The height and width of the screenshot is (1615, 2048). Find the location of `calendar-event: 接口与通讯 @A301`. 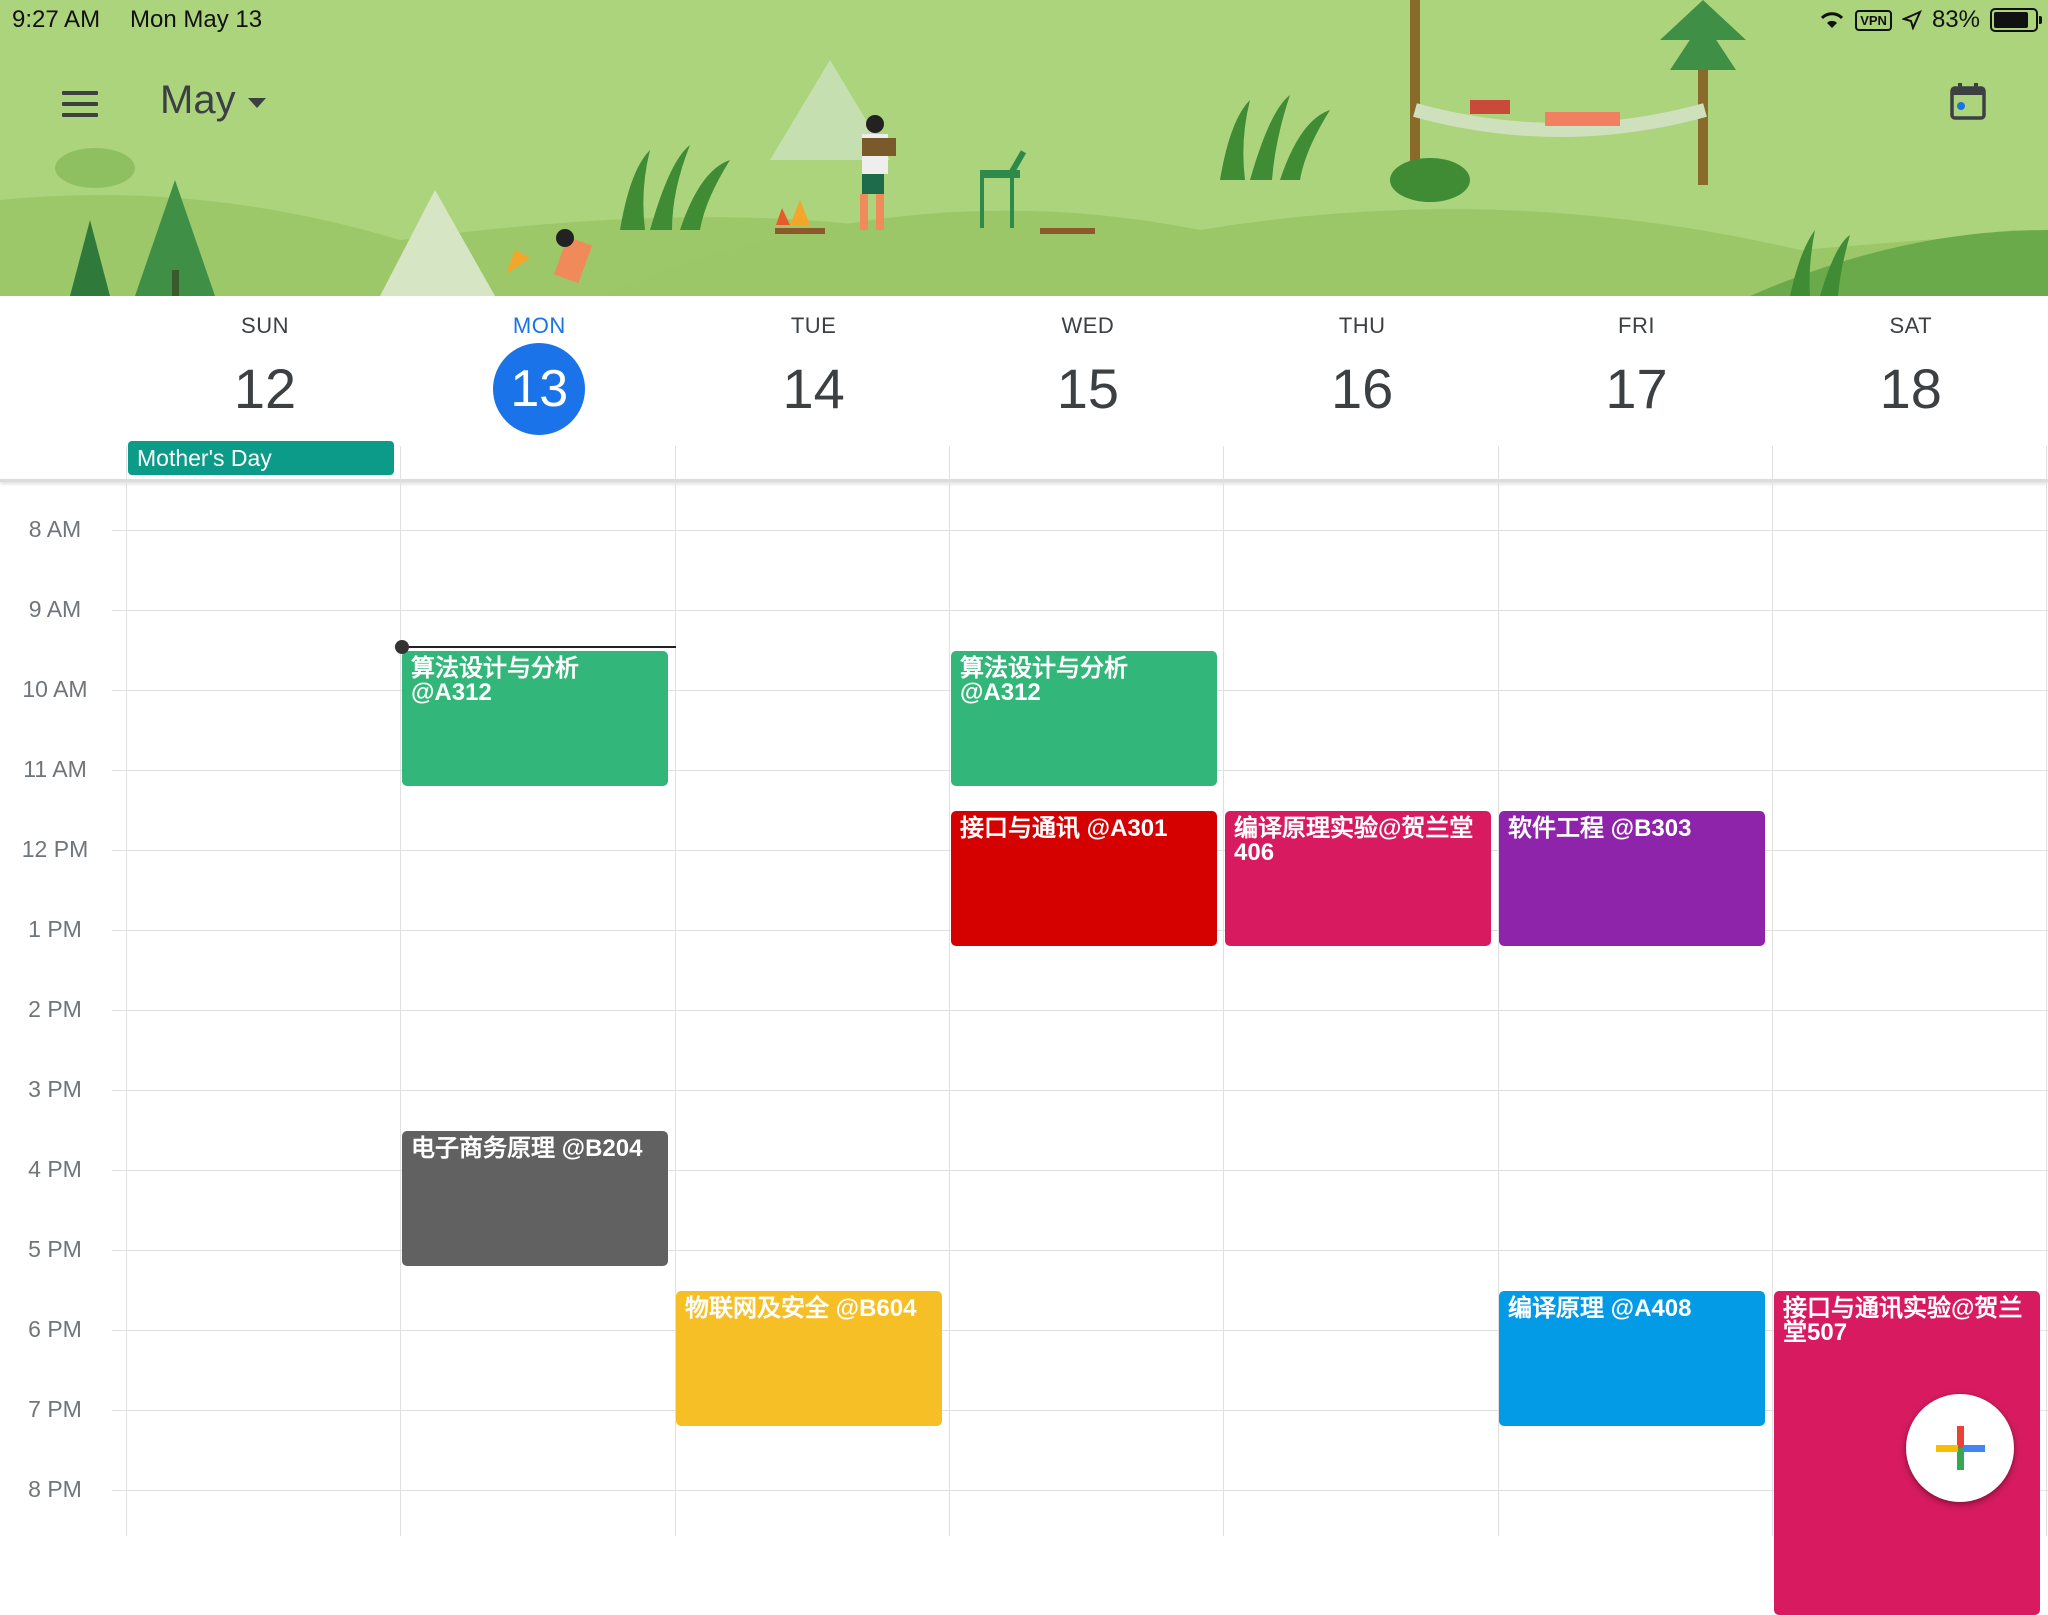

calendar-event: 接口与通讯 @A301 is located at coordinates (1084, 878).